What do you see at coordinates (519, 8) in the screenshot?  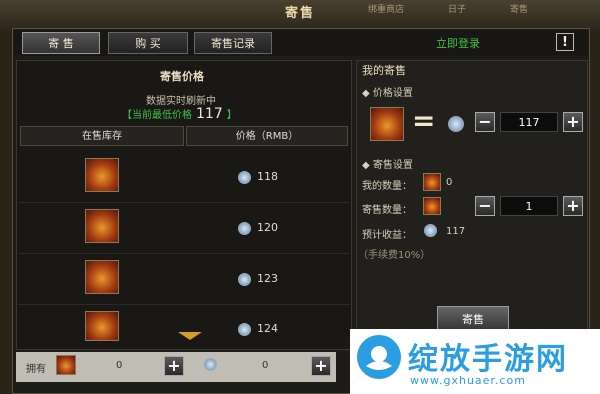 I see `top-nav-item-3: 寄售` at bounding box center [519, 8].